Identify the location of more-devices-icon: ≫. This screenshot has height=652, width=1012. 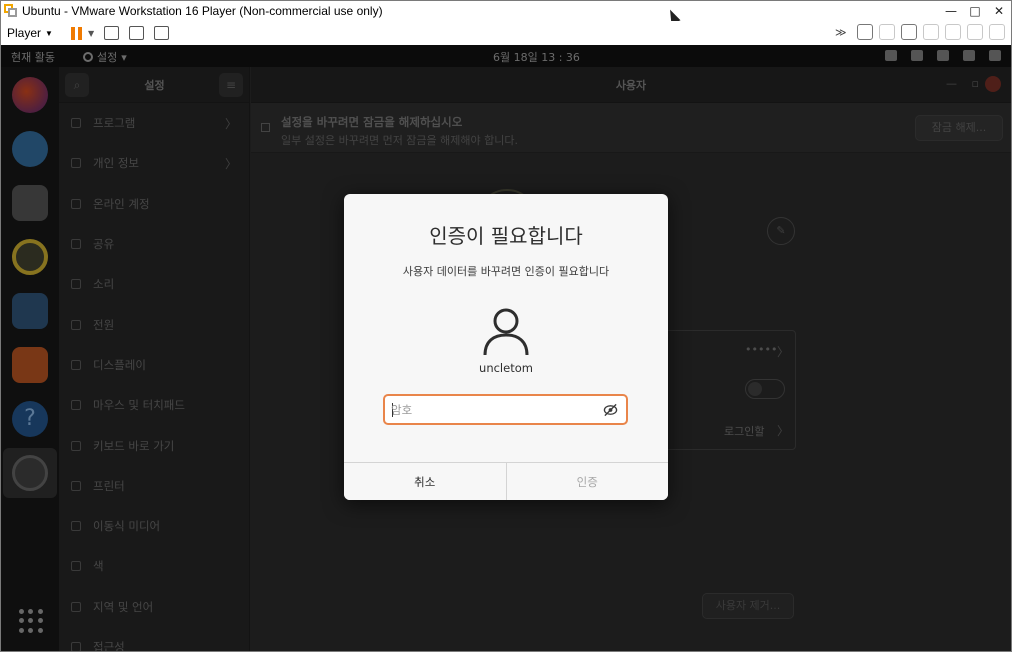
(843, 32).